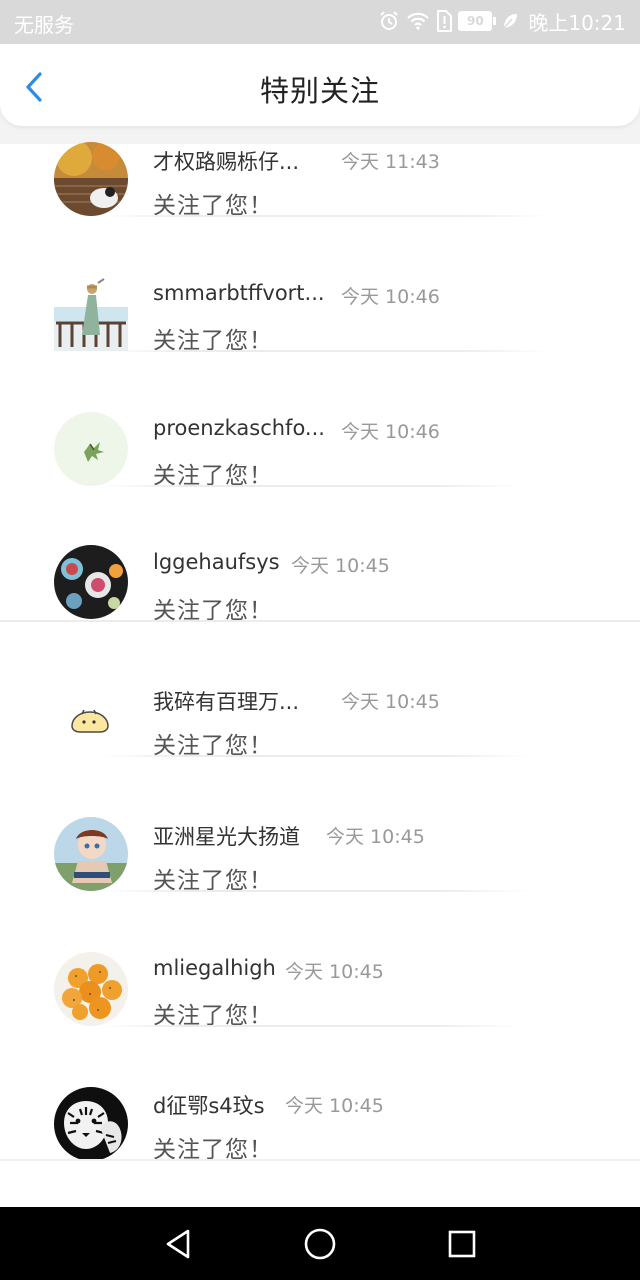 The height and width of the screenshot is (1280, 640). I want to click on alarm-icon, so click(389, 21).